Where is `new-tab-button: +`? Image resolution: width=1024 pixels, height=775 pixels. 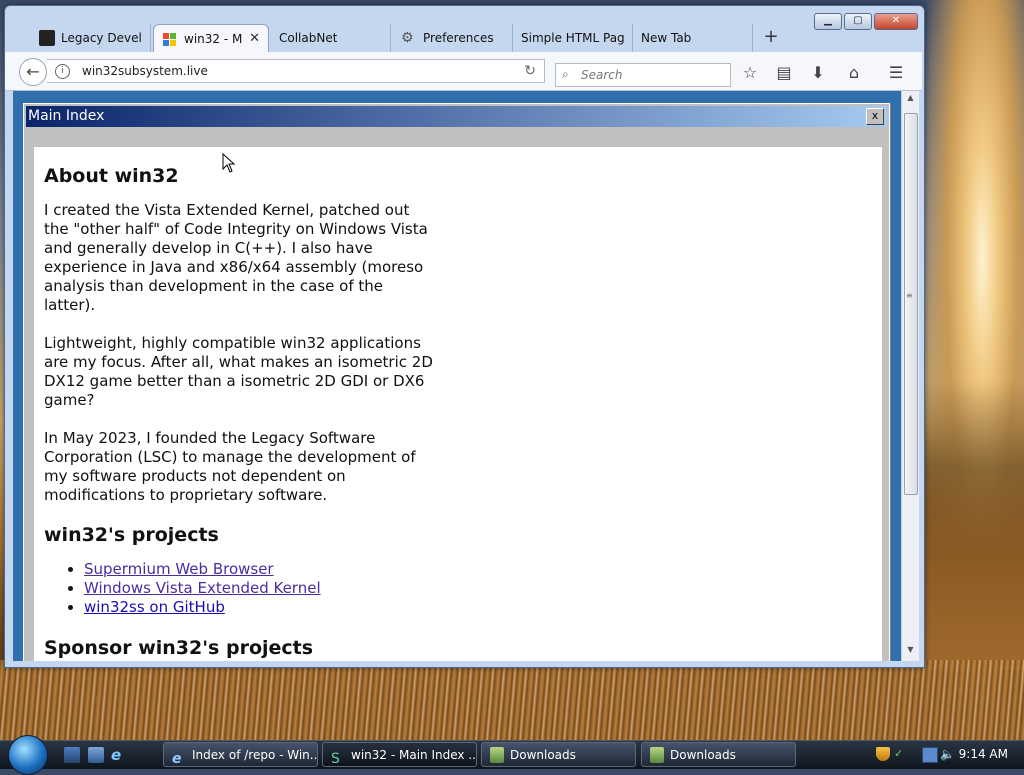 new-tab-button: + is located at coordinates (771, 36).